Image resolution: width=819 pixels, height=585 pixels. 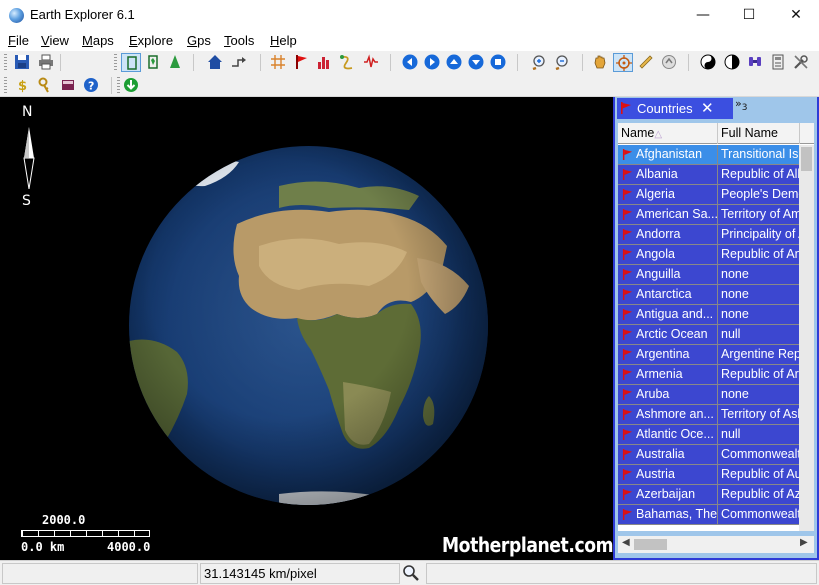 I want to click on country-name-cell: Armenia, so click(x=668, y=375).